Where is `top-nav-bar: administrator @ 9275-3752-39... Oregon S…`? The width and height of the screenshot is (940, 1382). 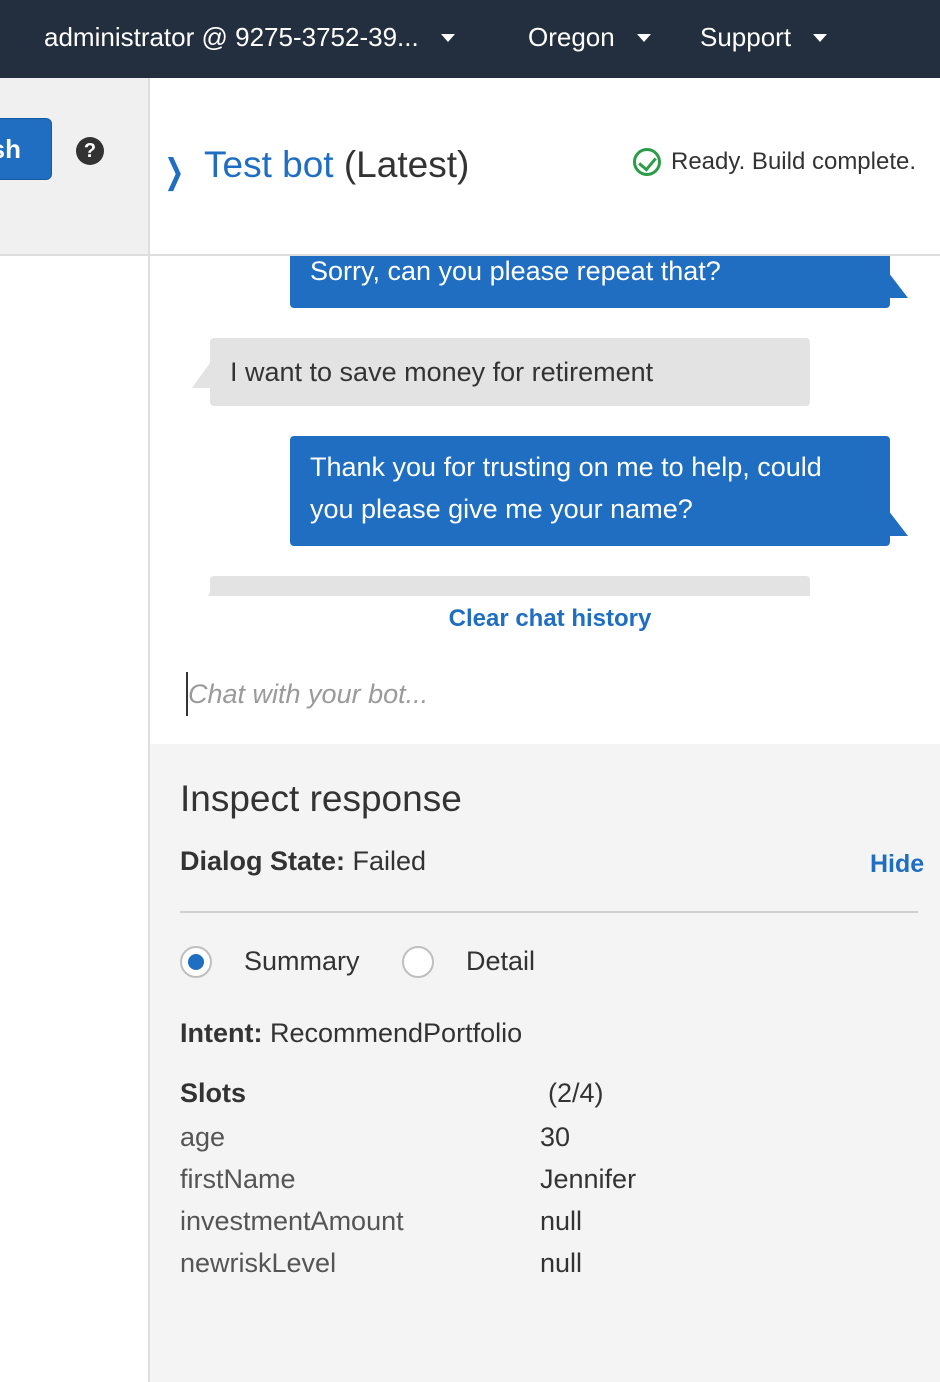 top-nav-bar: administrator @ 9275-3752-39... Oregon S… is located at coordinates (470, 39).